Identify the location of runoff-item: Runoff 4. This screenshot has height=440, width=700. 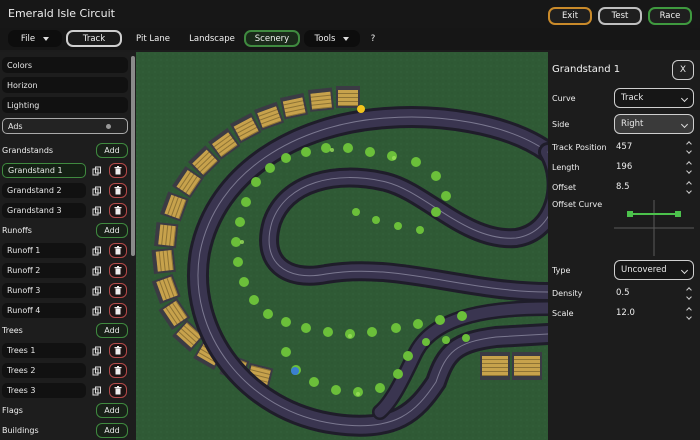
(44, 310).